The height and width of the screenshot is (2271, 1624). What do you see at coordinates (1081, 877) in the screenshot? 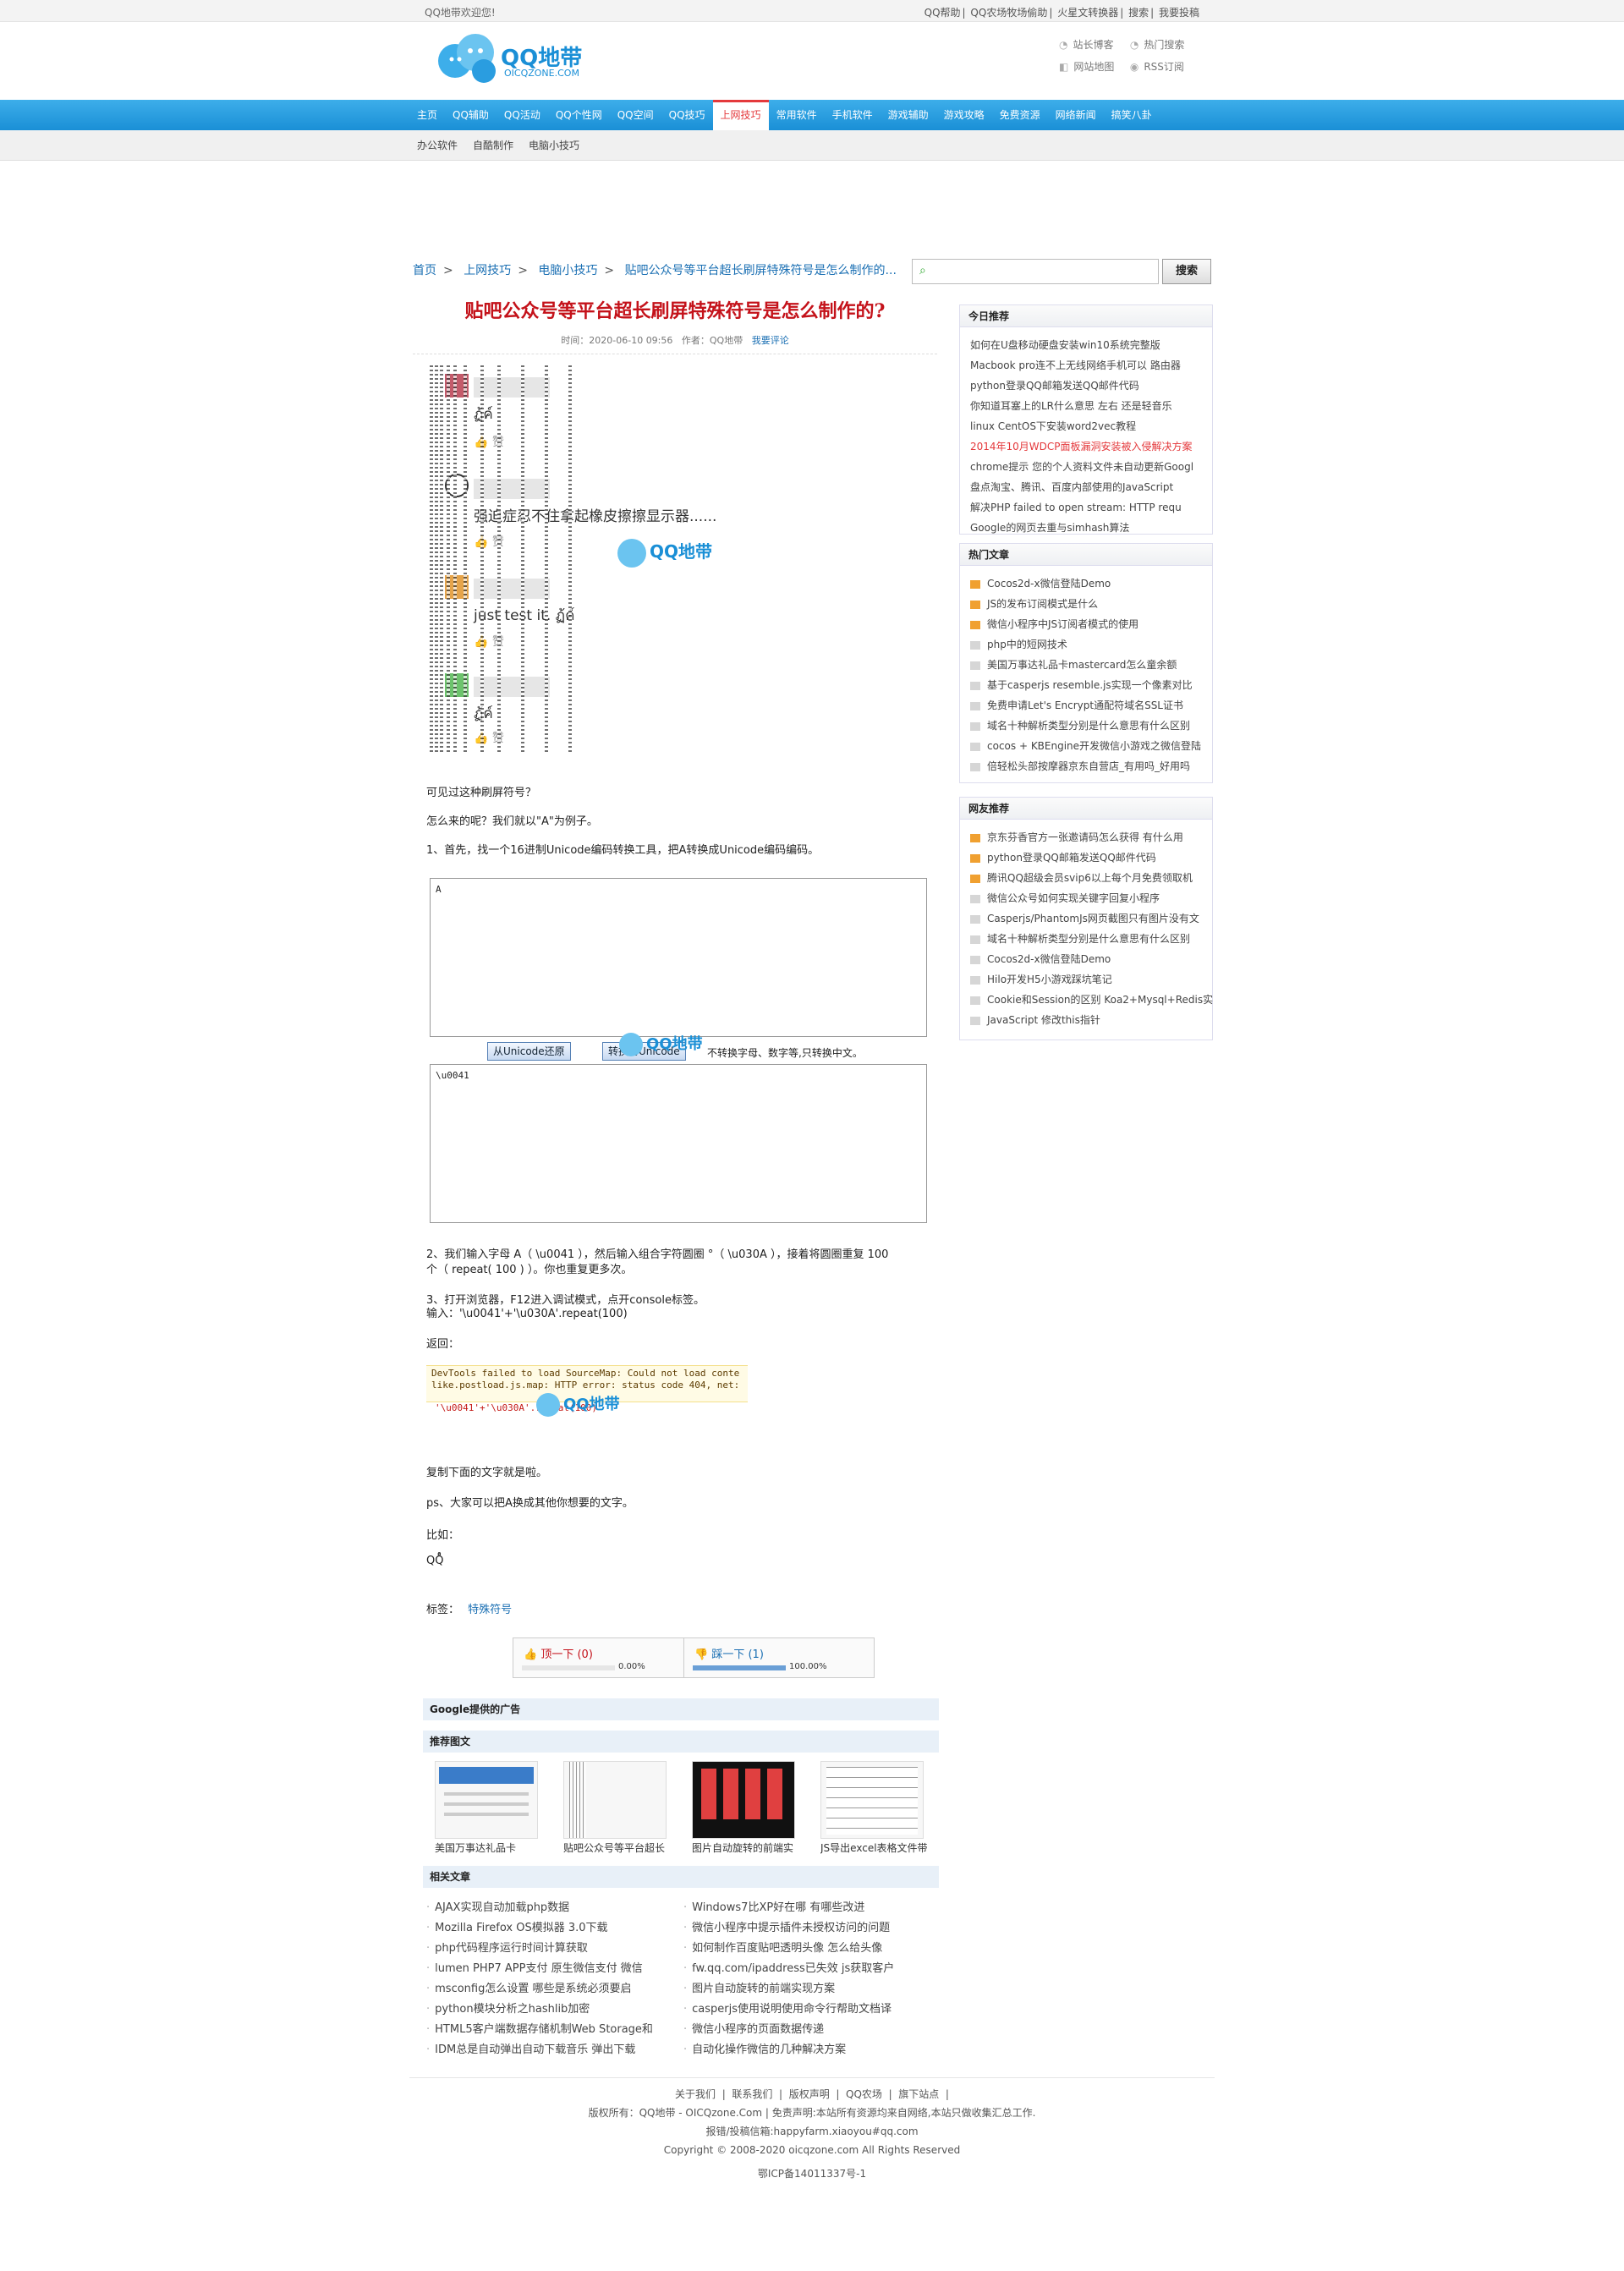
I see `sidebar-link: 腾讯QQ超级会员svip6以上每个月免费领取机` at bounding box center [1081, 877].